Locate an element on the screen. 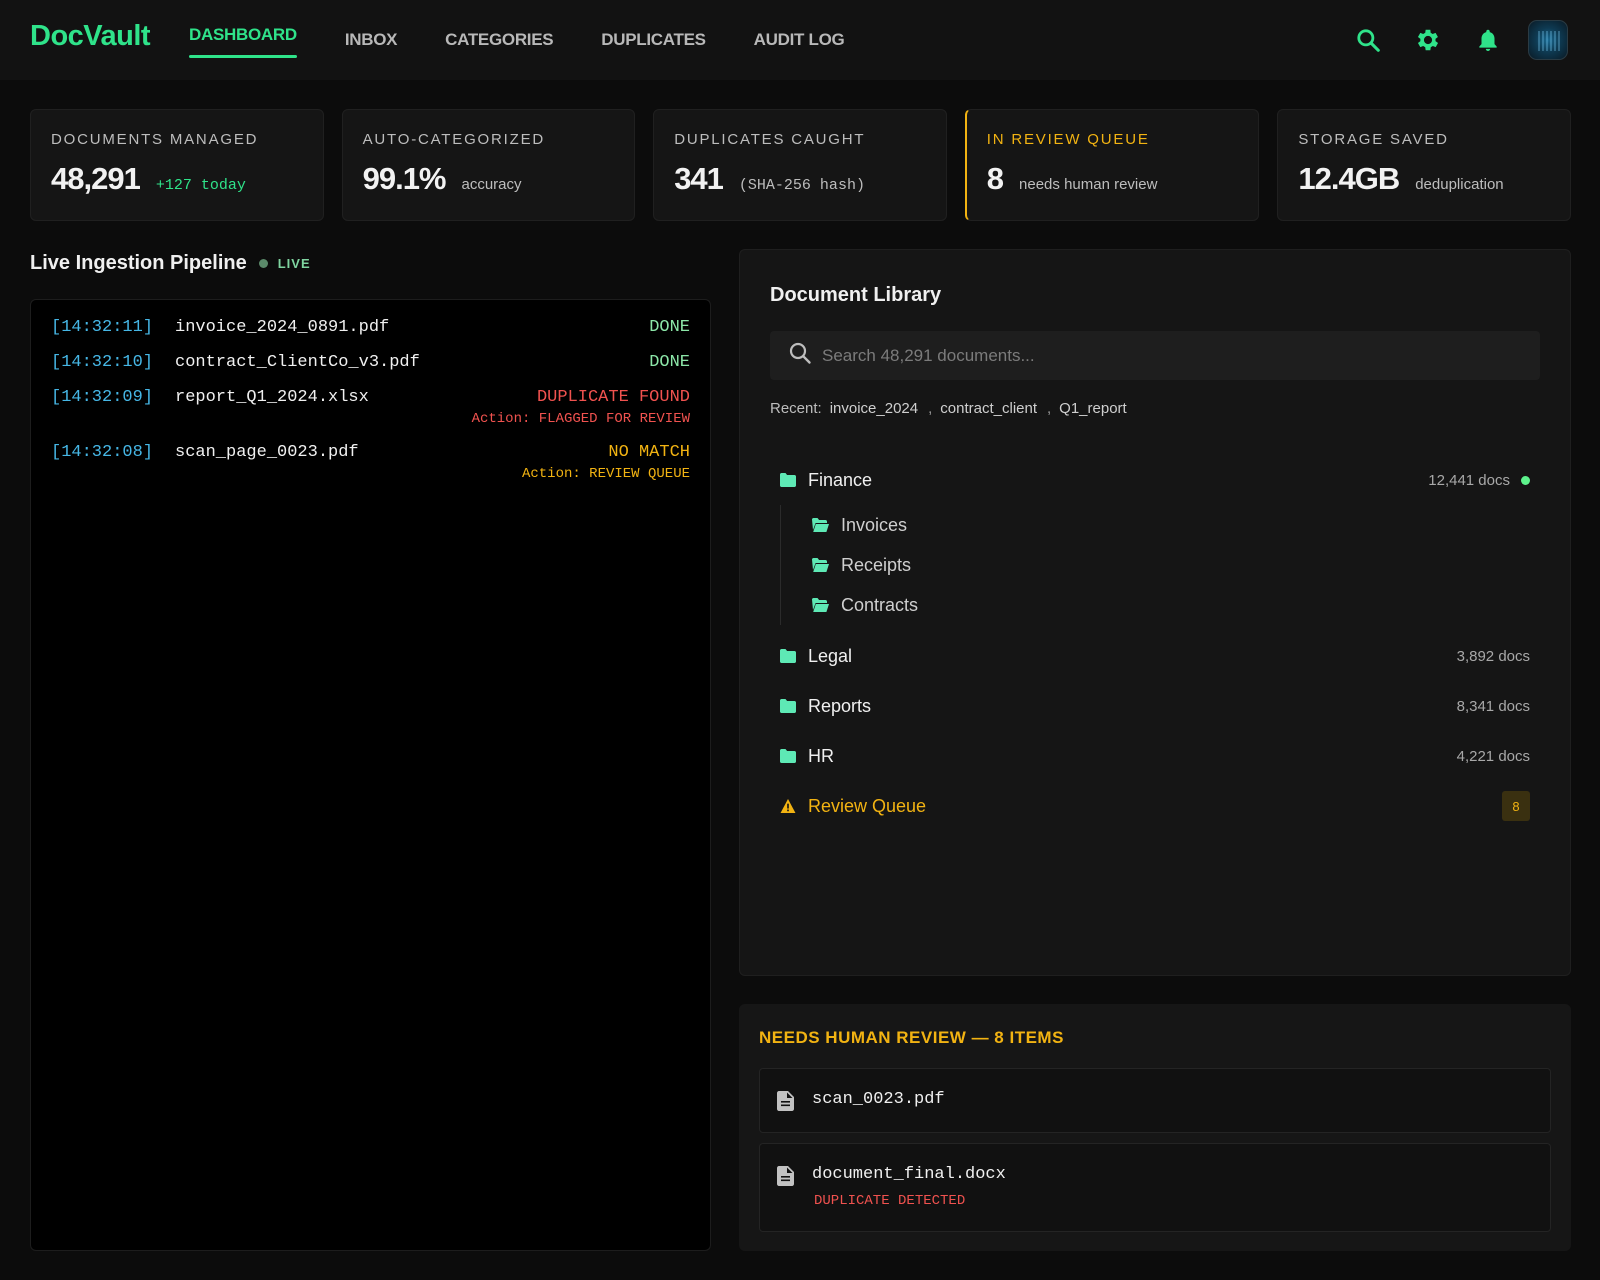 This screenshot has width=1600, height=1280. log-status: DONE is located at coordinates (669, 327).